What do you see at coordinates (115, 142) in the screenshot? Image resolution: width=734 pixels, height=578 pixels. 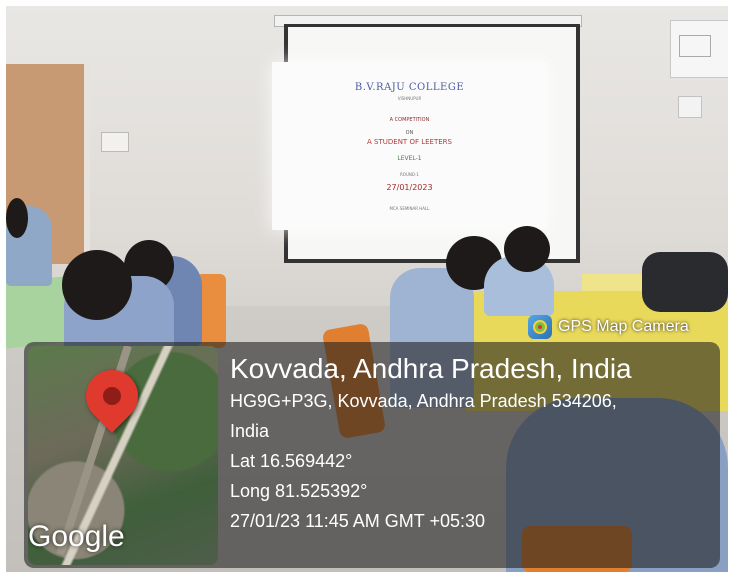 I see `switch-board` at bounding box center [115, 142].